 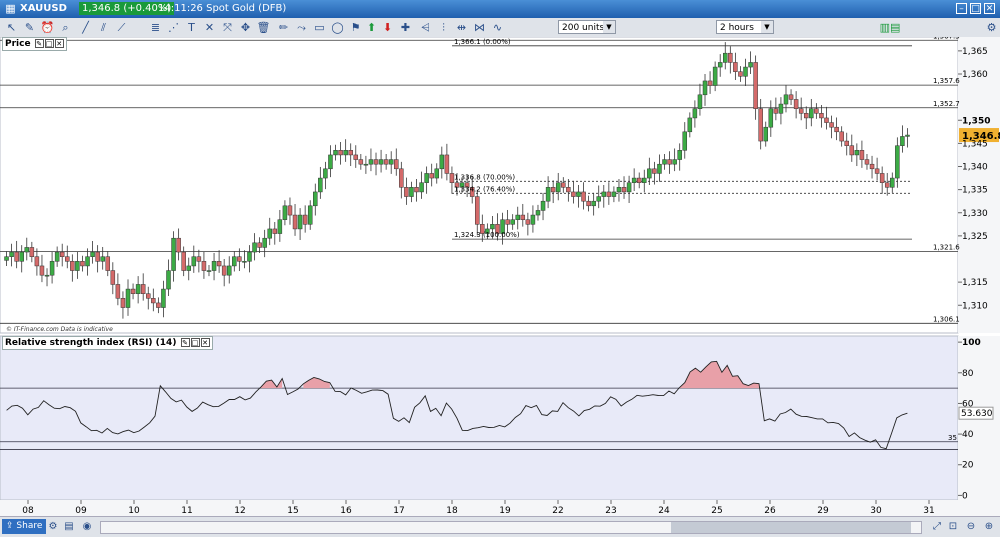 I want to click on delete-icon: 🗑, so click(x=263, y=27).